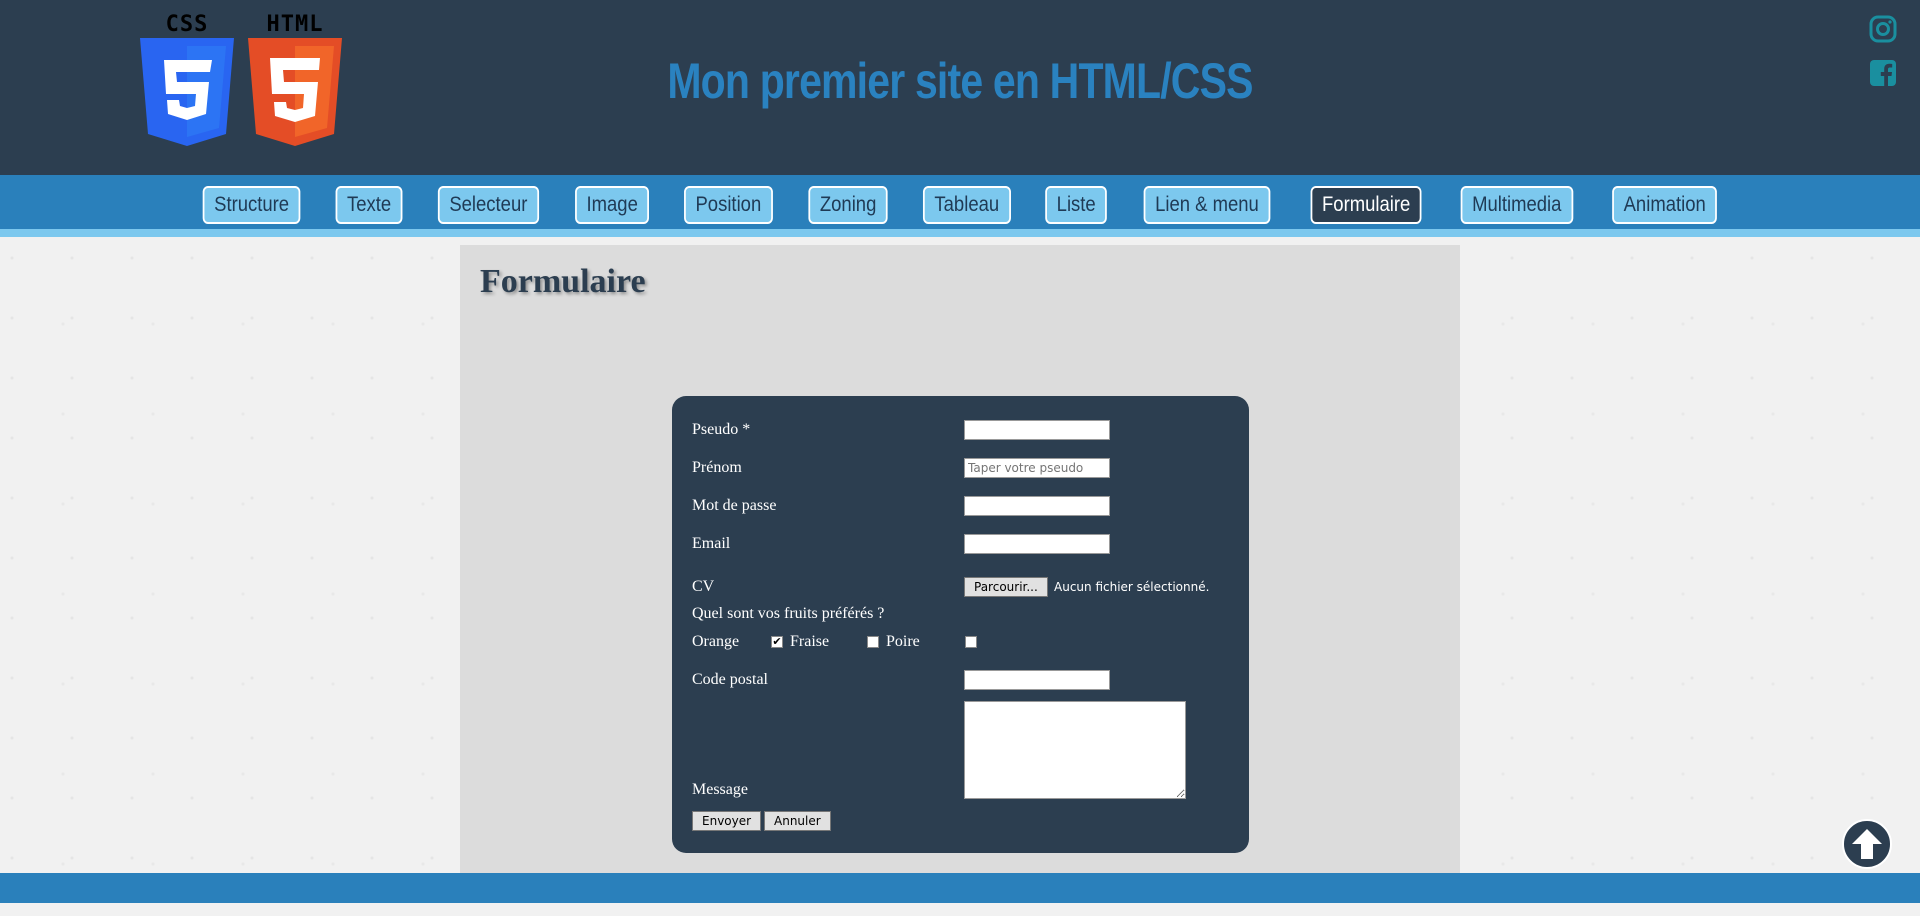 The image size is (1920, 916). Describe the element at coordinates (721, 429) in the screenshot. I see `pseudo-label: Pseudo *` at that location.